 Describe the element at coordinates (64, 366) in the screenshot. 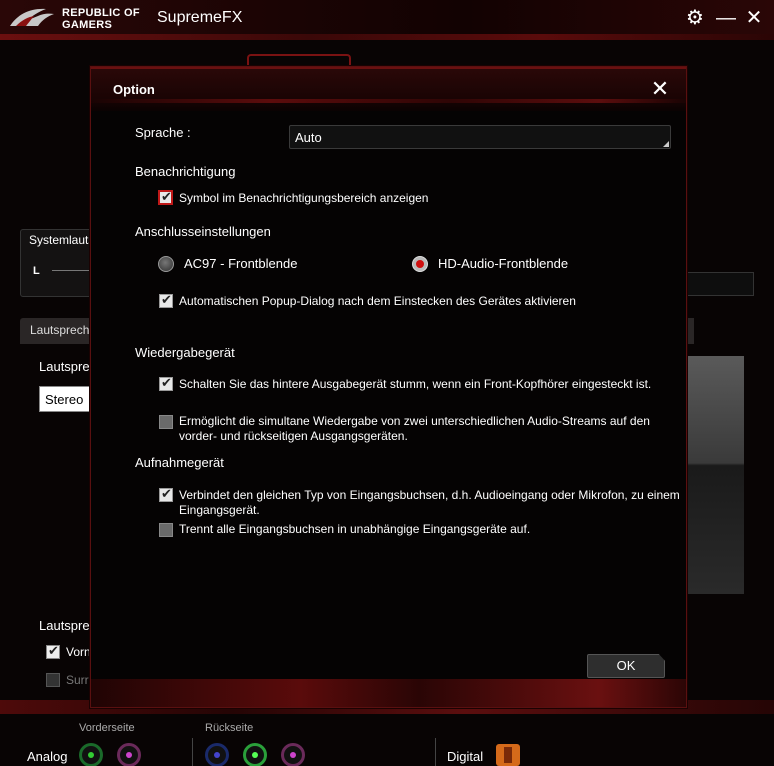

I see `speaker-config-label: Lautspre` at that location.